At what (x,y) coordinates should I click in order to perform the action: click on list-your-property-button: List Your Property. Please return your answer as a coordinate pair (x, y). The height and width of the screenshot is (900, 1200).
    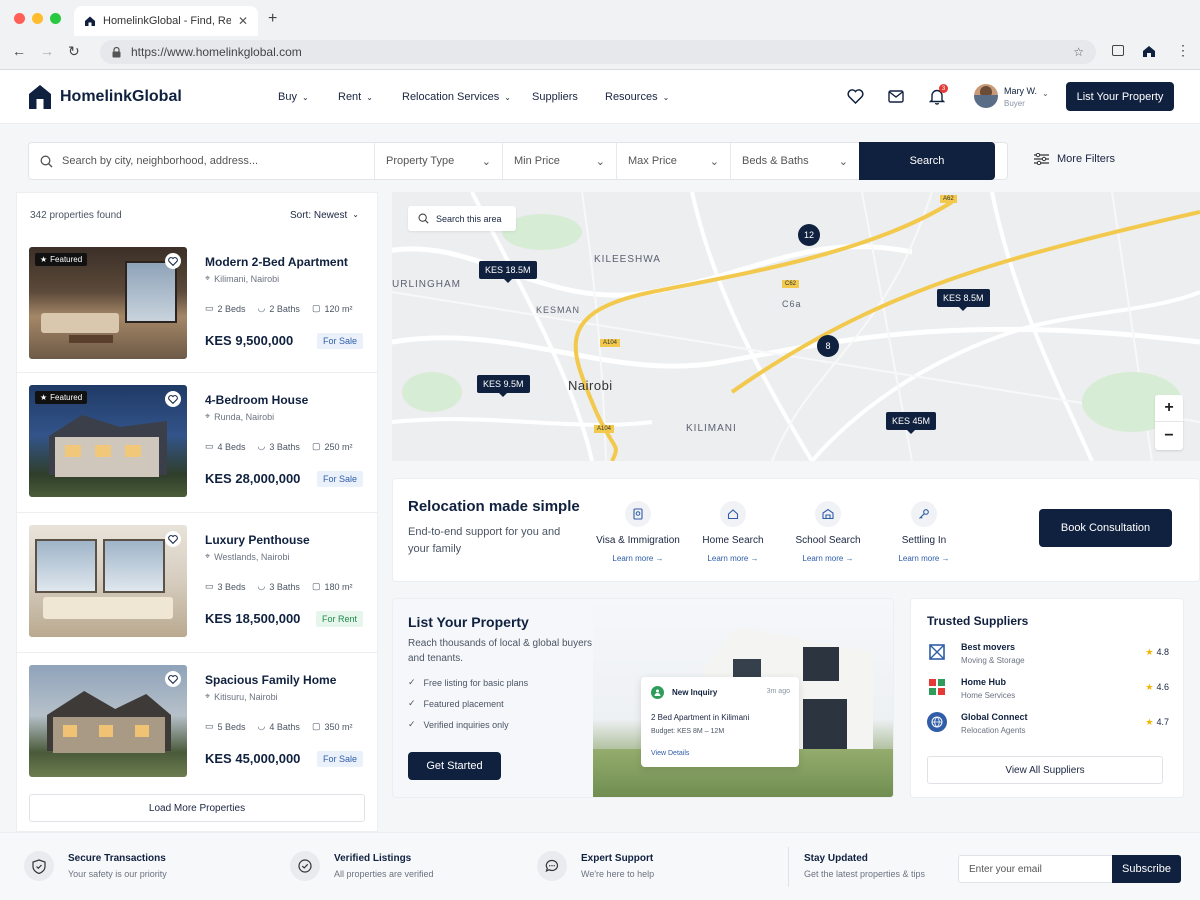
    Looking at the image, I should click on (1120, 96).